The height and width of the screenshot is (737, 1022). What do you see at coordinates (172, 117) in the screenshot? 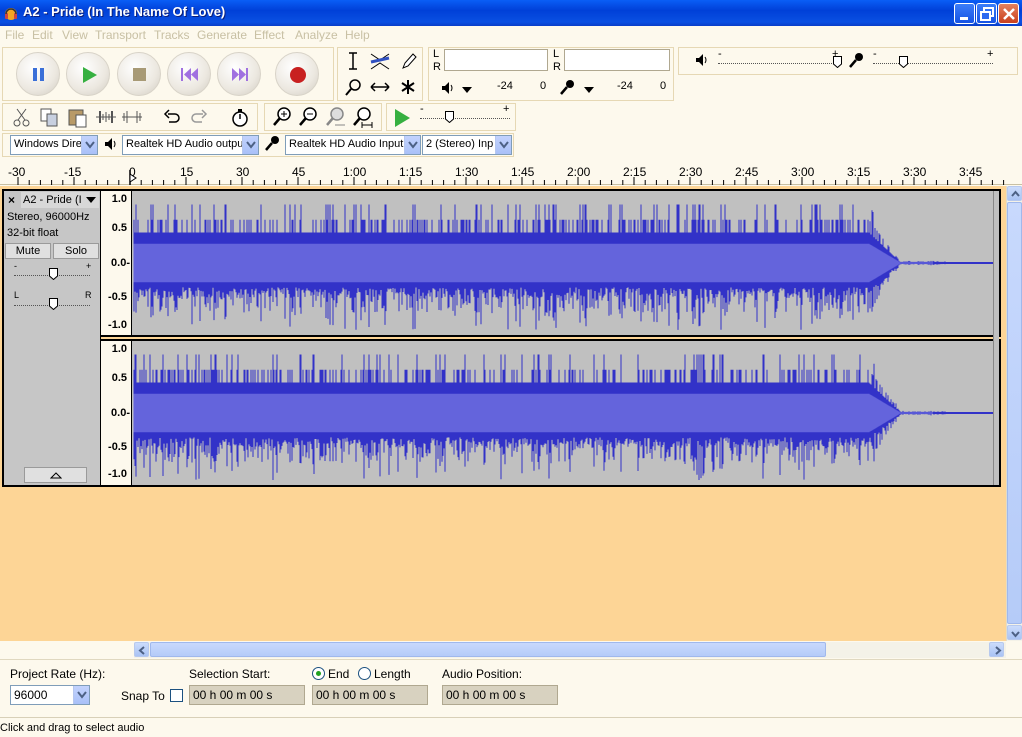
I see `undo-icon` at bounding box center [172, 117].